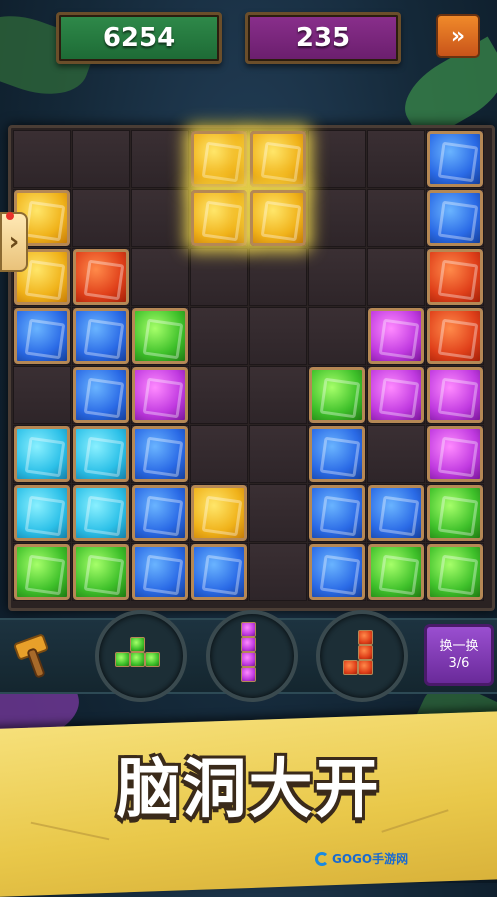 The height and width of the screenshot is (897, 497). What do you see at coordinates (322, 858) in the screenshot?
I see `gogo-logo-icon` at bounding box center [322, 858].